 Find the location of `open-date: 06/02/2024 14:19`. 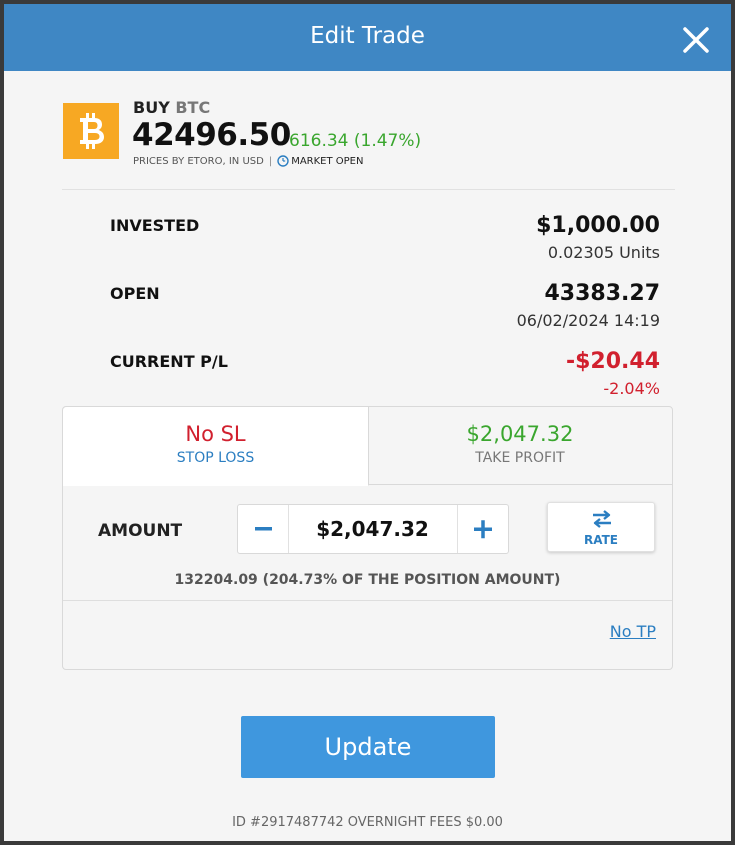

open-date: 06/02/2024 14:19 is located at coordinates (588, 320).